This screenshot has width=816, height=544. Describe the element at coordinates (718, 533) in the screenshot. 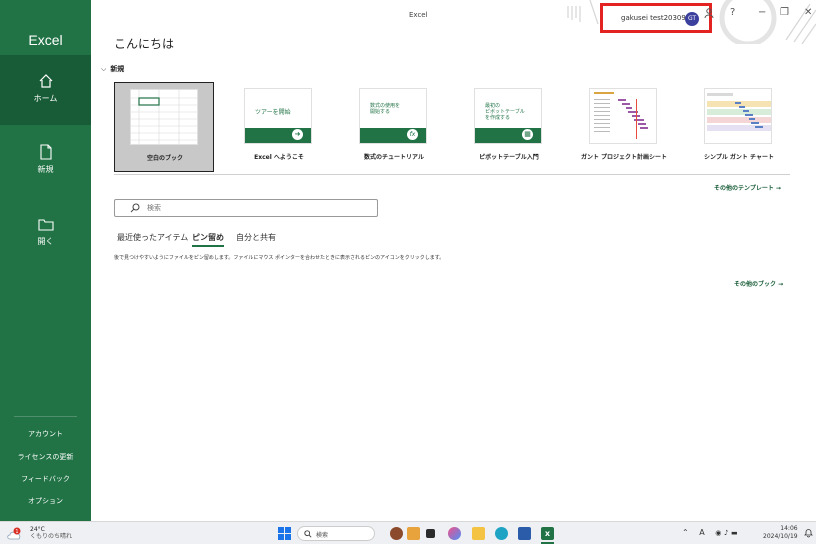

I see `wifi-icon: ◉` at that location.